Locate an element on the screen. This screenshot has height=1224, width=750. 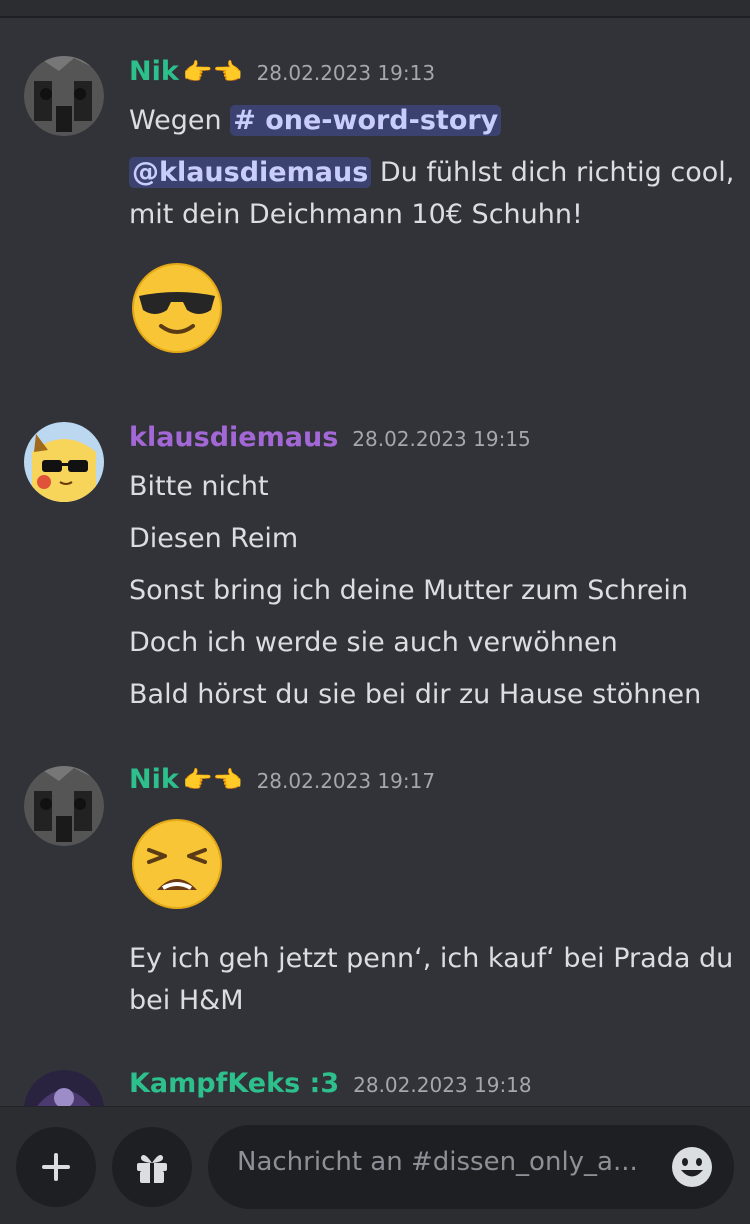
message-text: Bitte nicht is located at coordinates (199, 486).